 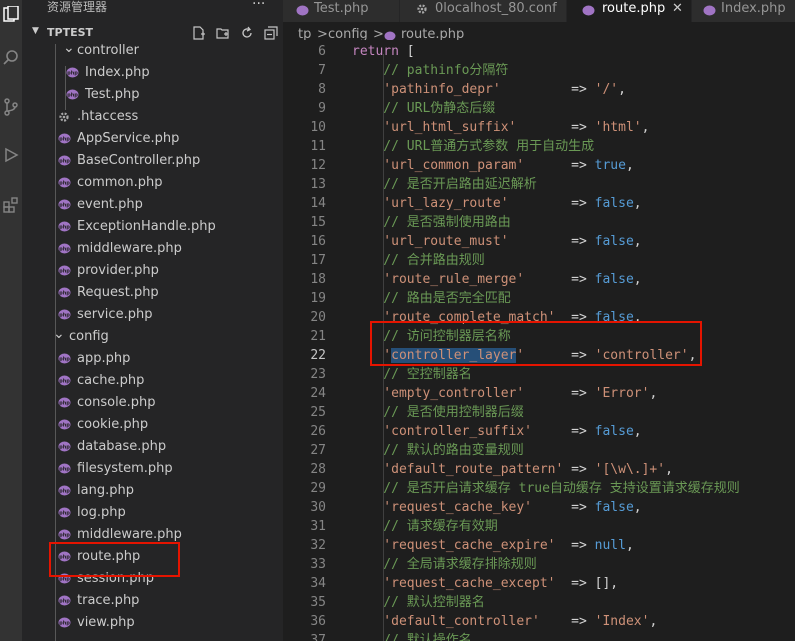 I want to click on code-line: 6 return [, so click(x=539, y=51).